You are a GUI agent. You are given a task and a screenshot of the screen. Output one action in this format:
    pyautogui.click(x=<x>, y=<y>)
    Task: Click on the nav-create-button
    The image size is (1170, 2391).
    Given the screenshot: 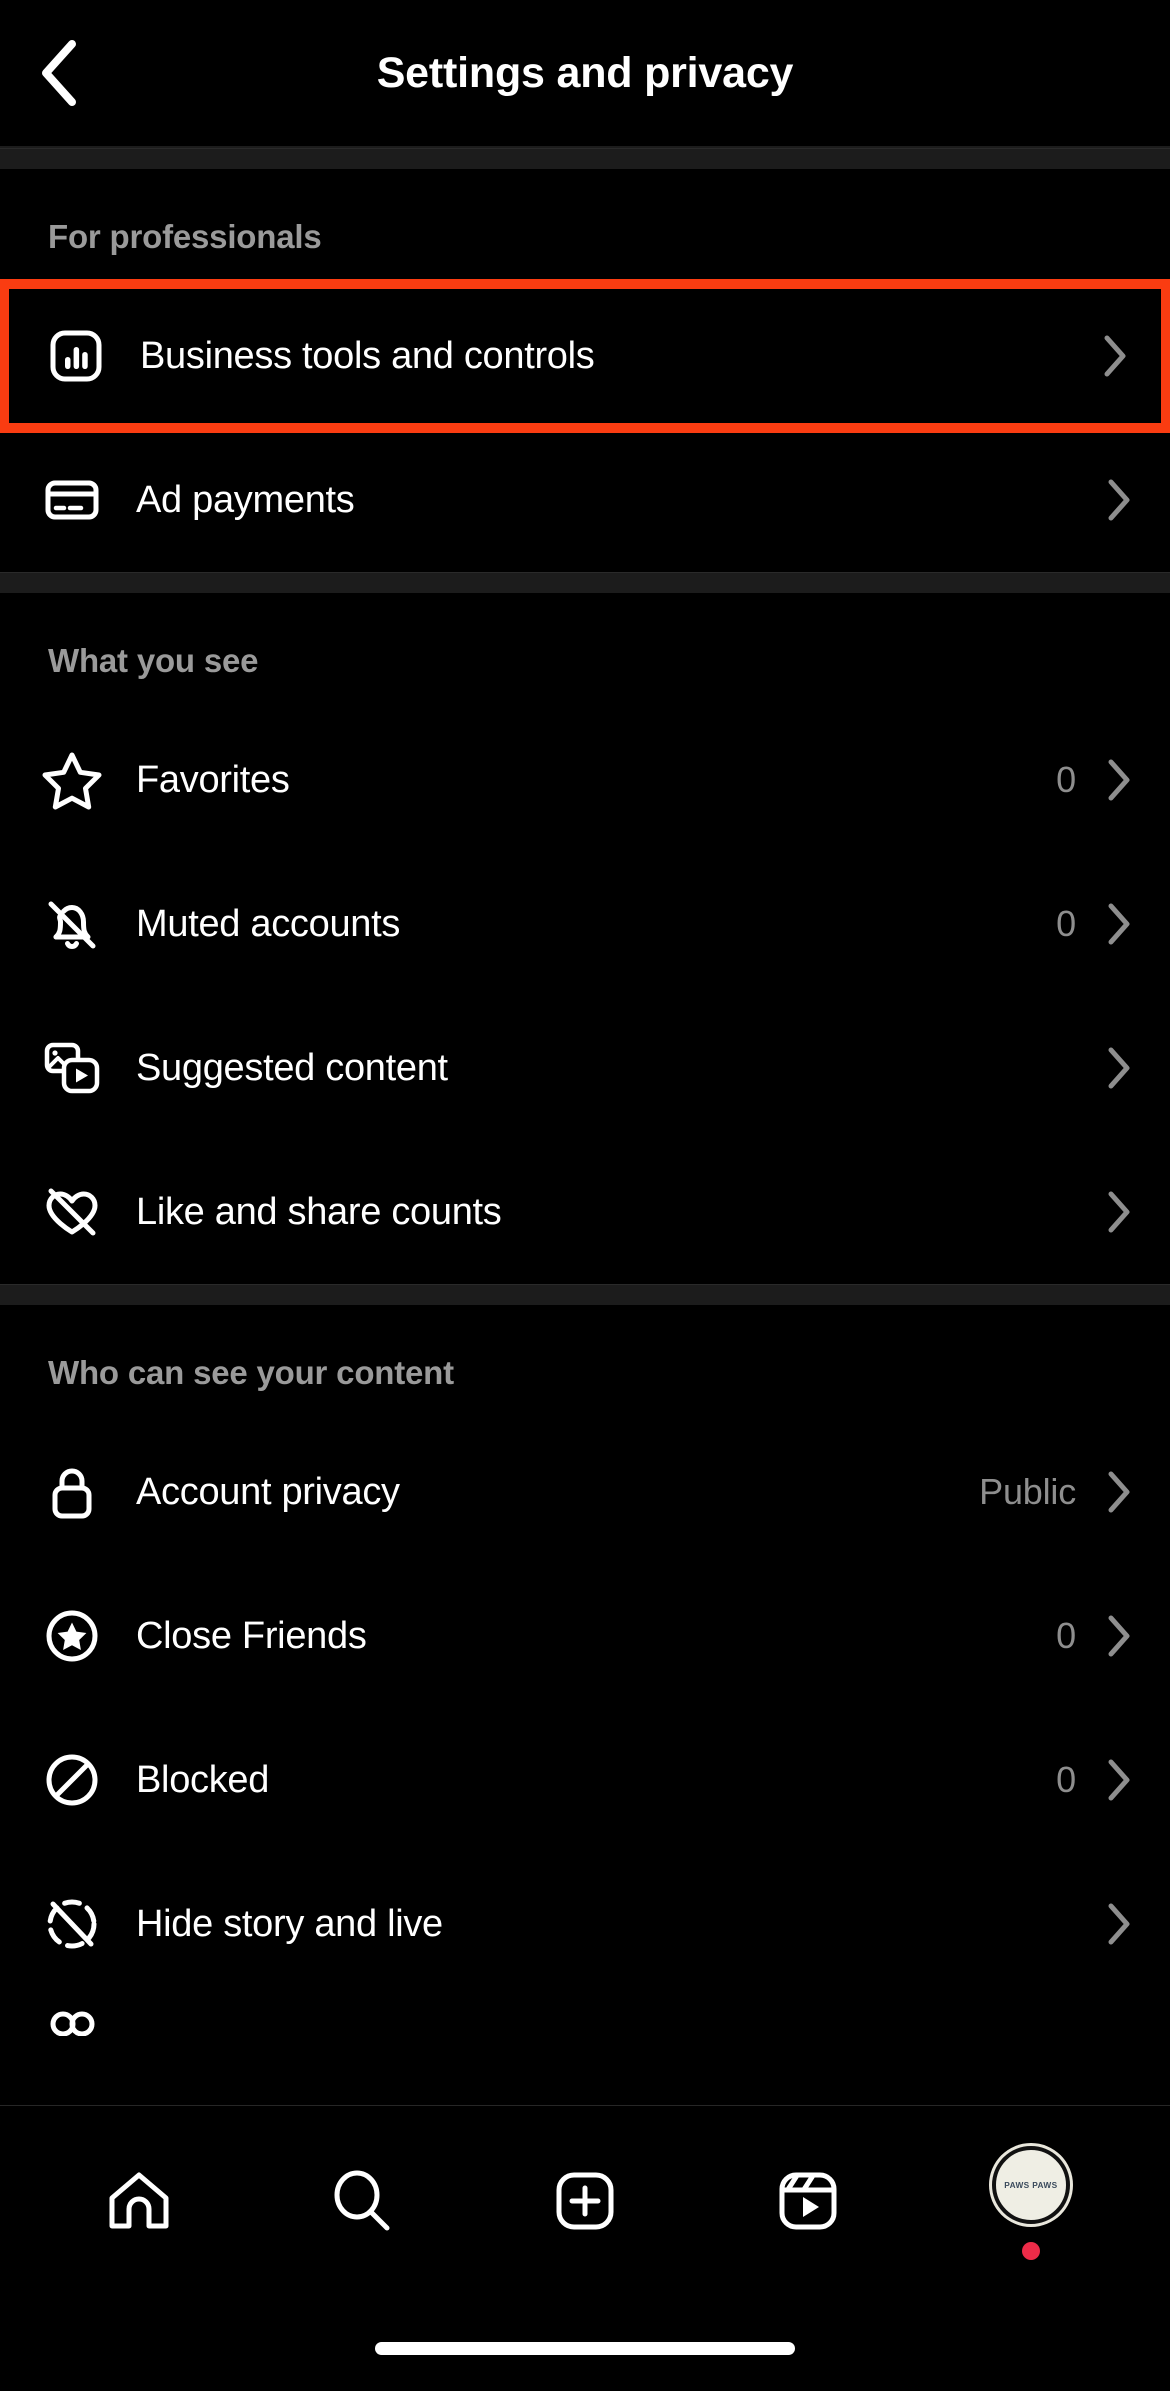 What is the action you would take?
    pyautogui.click(x=585, y=2201)
    